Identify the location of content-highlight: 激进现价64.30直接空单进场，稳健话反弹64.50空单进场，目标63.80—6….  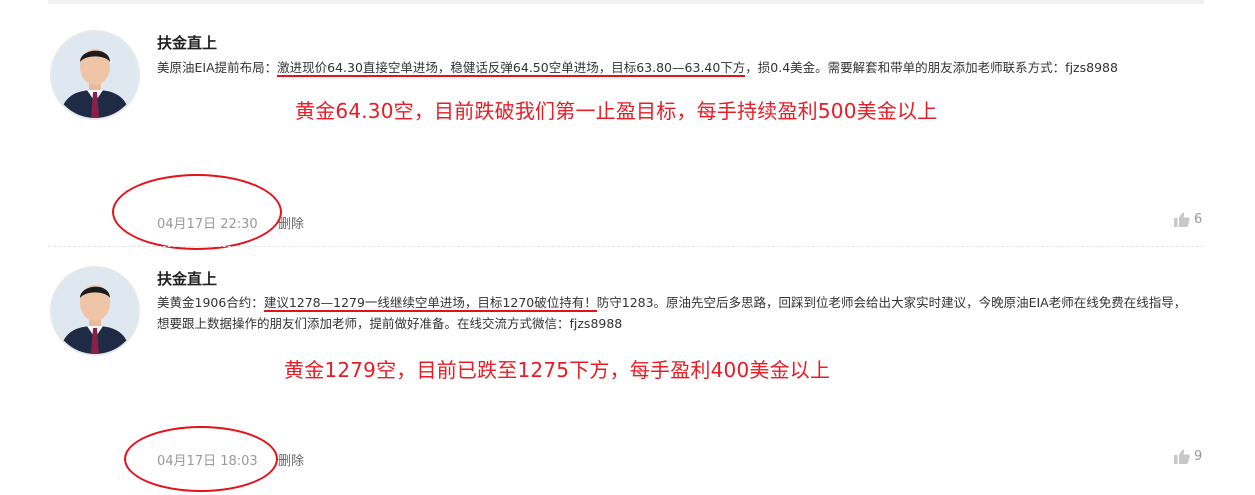
(511, 68).